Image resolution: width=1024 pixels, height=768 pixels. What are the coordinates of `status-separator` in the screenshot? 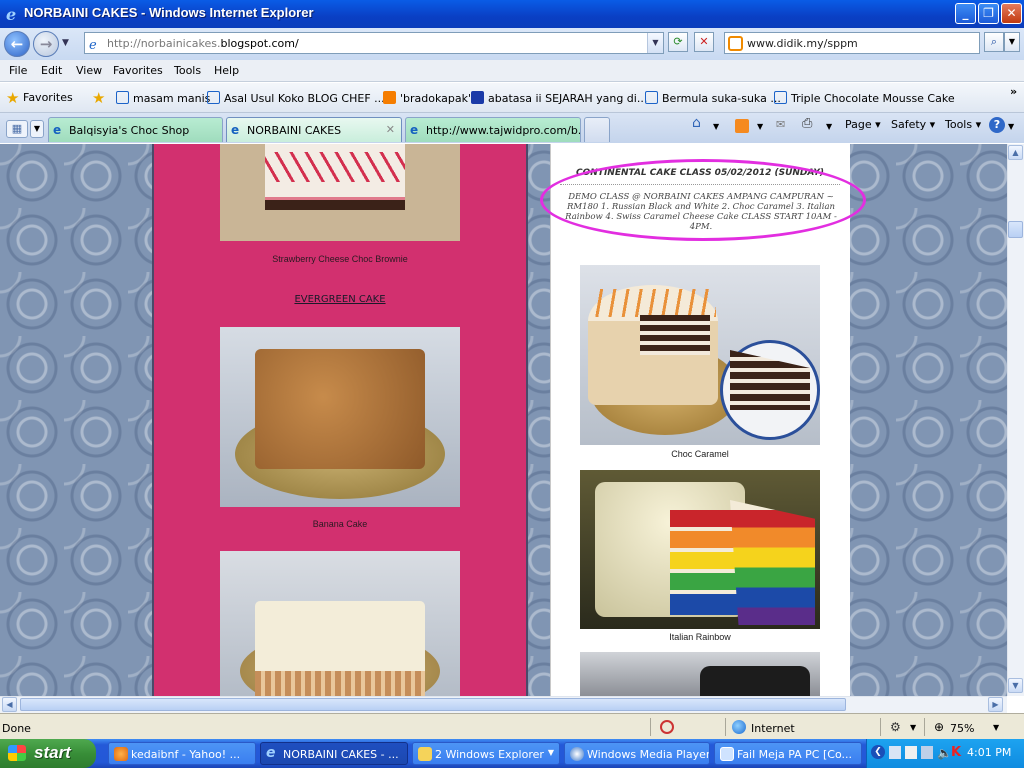 It's located at (924, 727).